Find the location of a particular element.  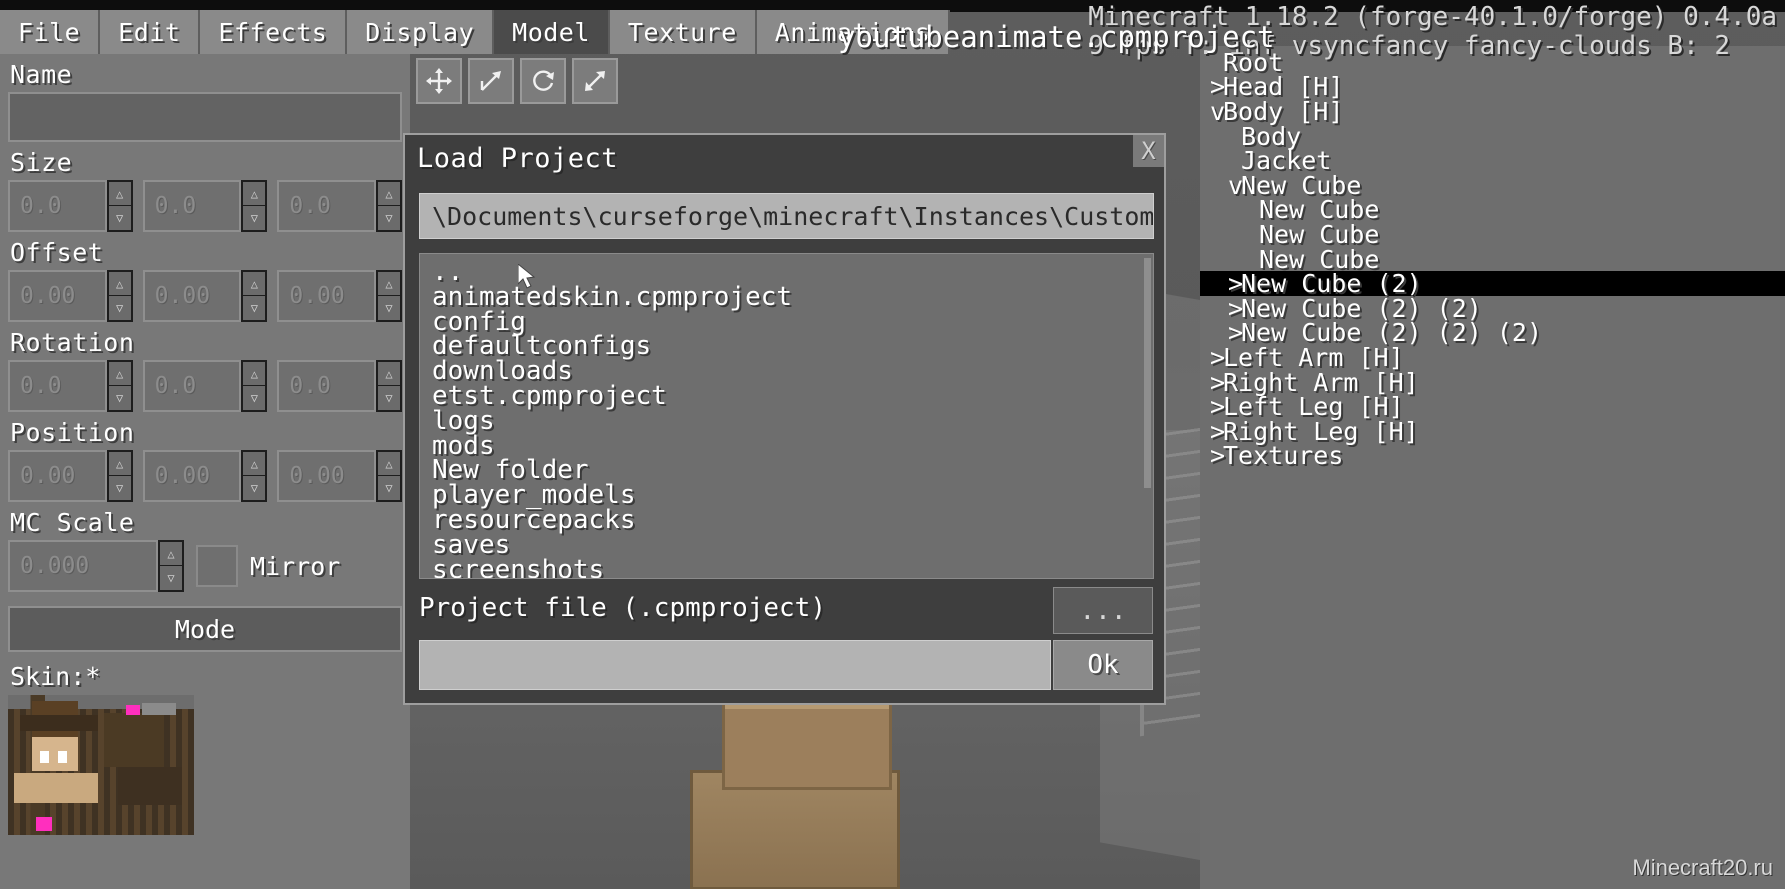

scale-tool-button is located at coordinates (491, 81).